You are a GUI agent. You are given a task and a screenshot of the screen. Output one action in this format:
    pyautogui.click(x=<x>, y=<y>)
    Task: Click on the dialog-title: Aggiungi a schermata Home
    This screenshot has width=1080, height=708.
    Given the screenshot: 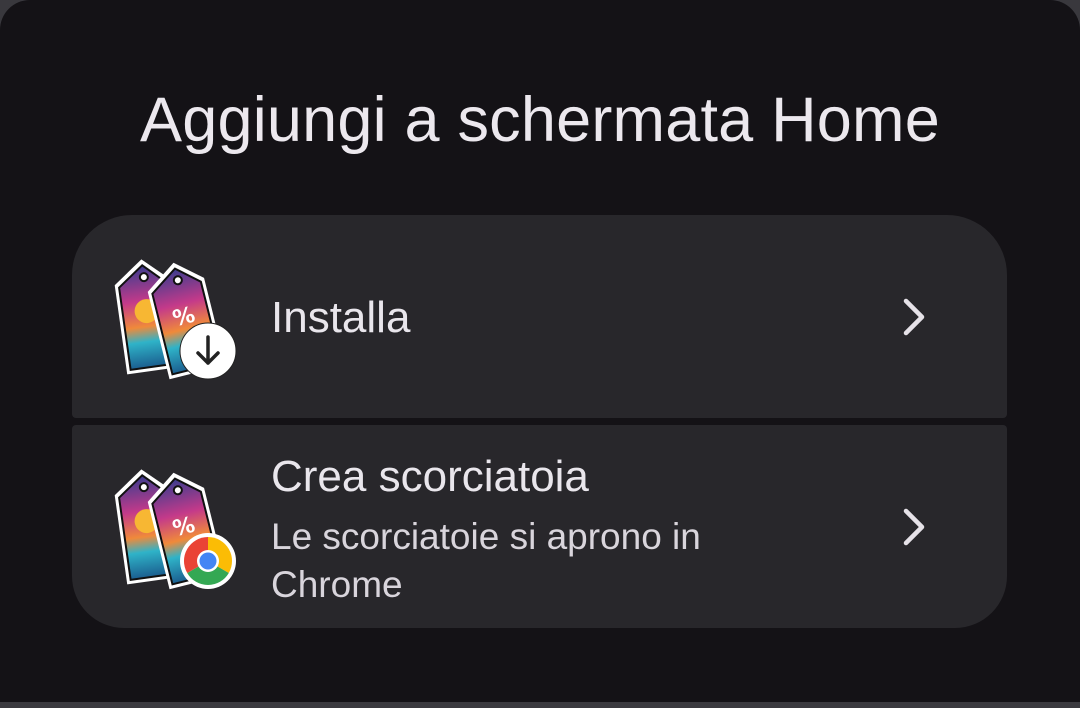 What is the action you would take?
    pyautogui.click(x=540, y=120)
    